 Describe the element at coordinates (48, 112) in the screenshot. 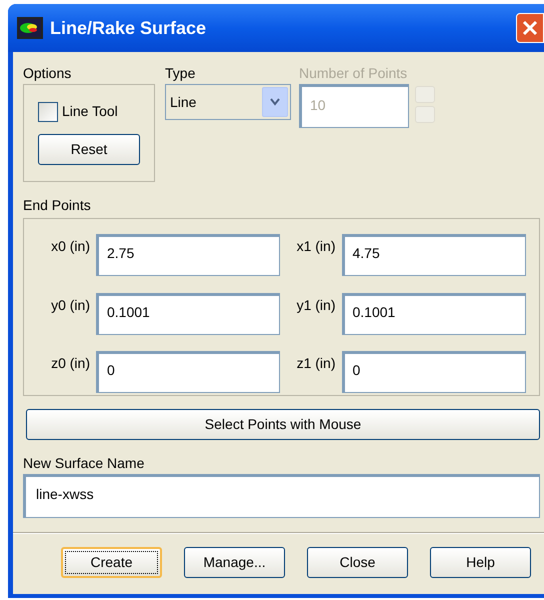

I see `checkbox` at that location.